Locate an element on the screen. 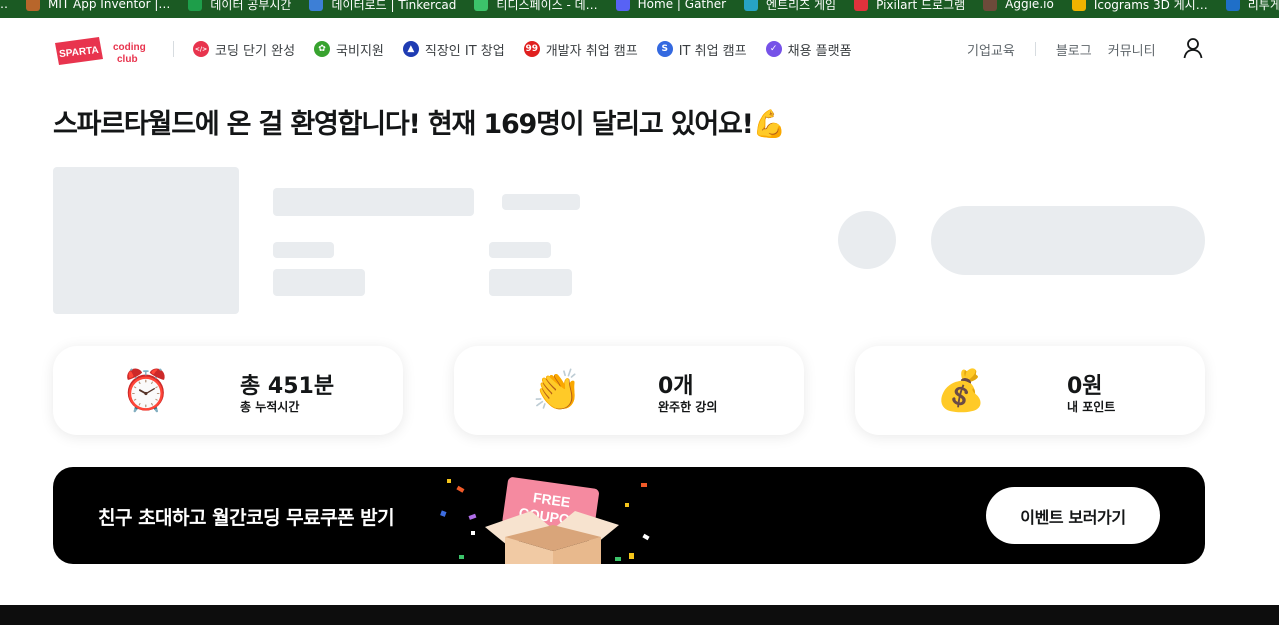 The height and width of the screenshot is (625, 1279). bookmark-label: 데이터로드 | Tinkercad is located at coordinates (394, 6).